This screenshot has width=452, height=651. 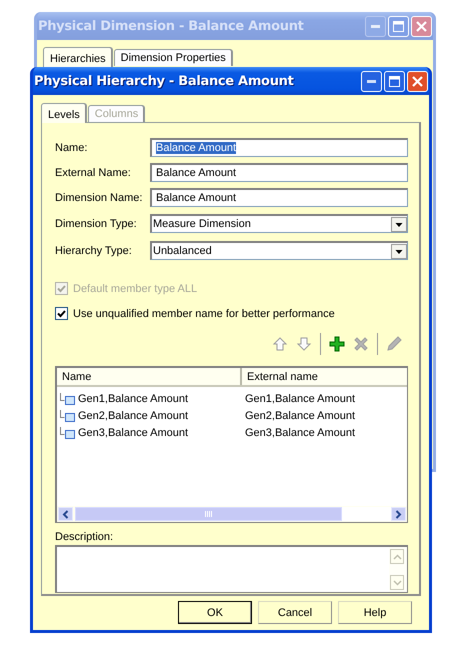 I want to click on checkbox, so click(x=61, y=313).